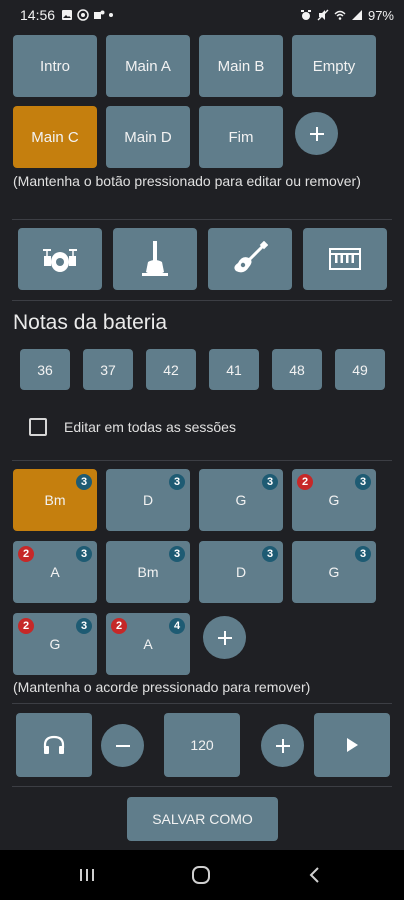  Describe the element at coordinates (177, 626) in the screenshot. I see `chord-count-badge: 4` at that location.